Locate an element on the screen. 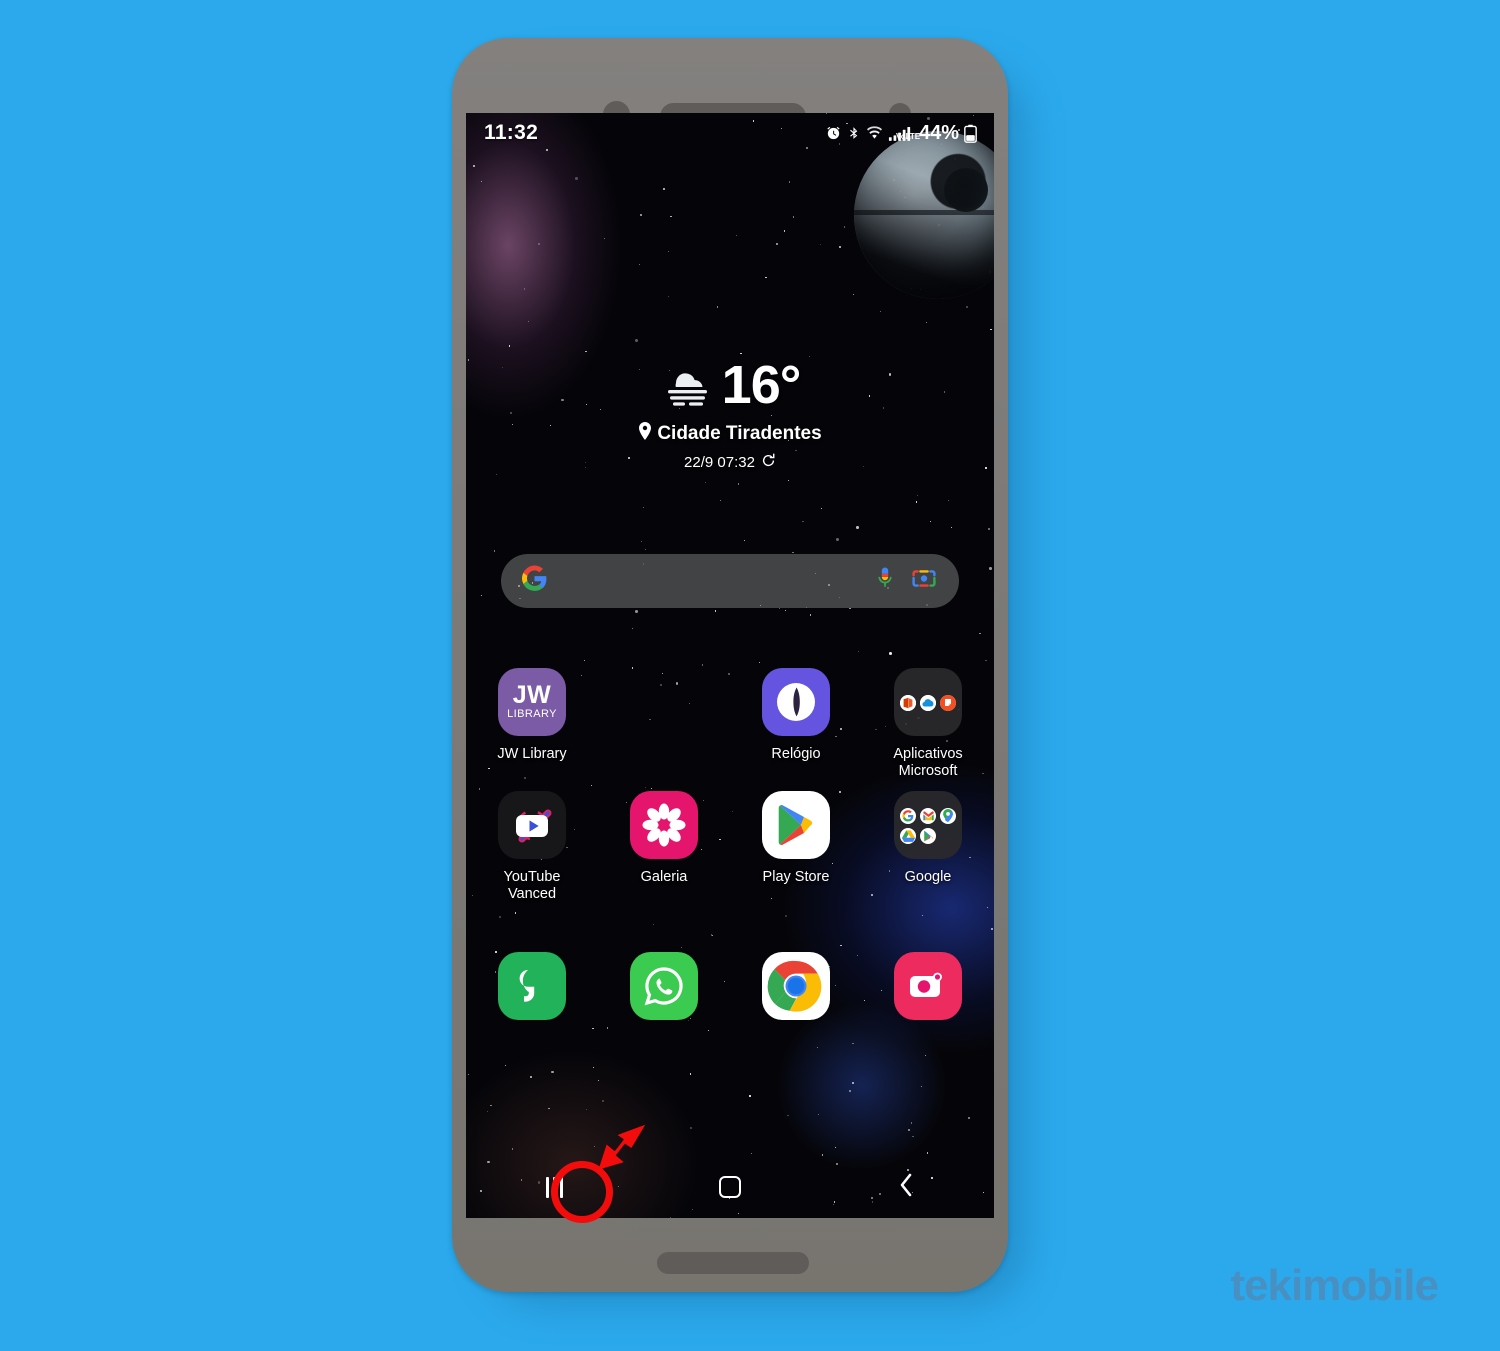 Image resolution: width=1500 pixels, height=1351 pixels. phone-top-bezel is located at coordinates (730, 85).